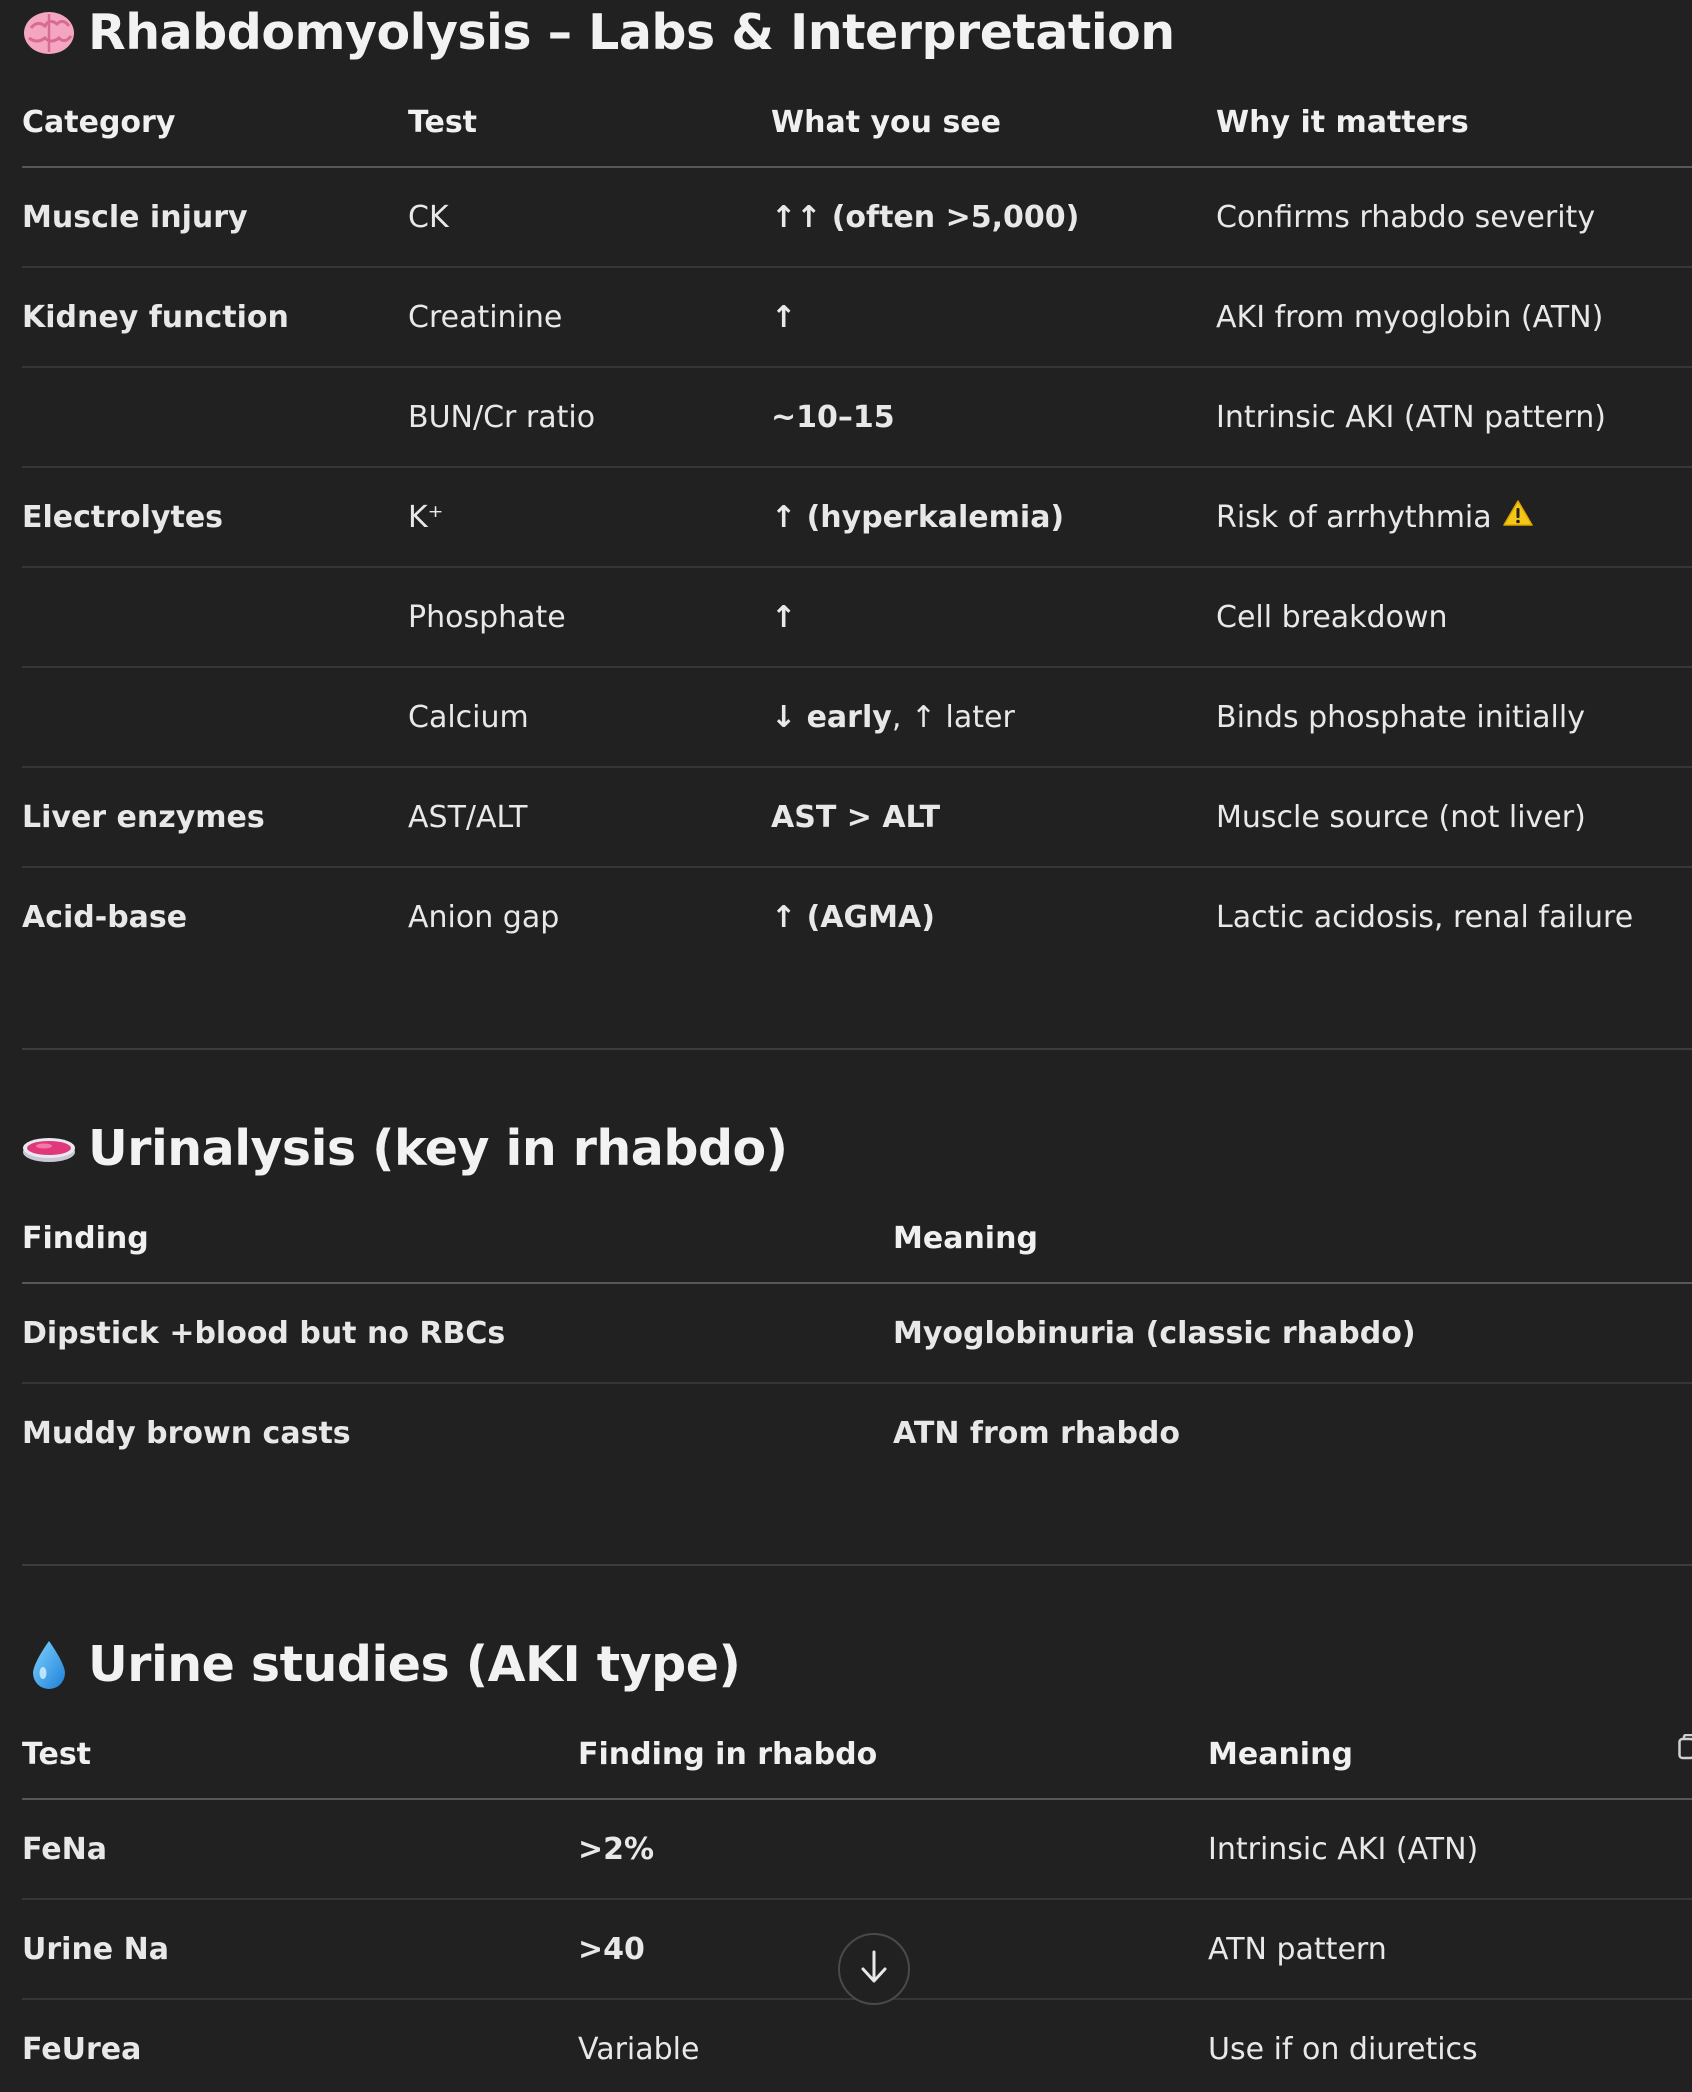 This screenshot has width=1692, height=2092. Describe the element at coordinates (1410, 317) in the screenshot. I see `why-cell: AKI from myoglobin (ATN)` at that location.